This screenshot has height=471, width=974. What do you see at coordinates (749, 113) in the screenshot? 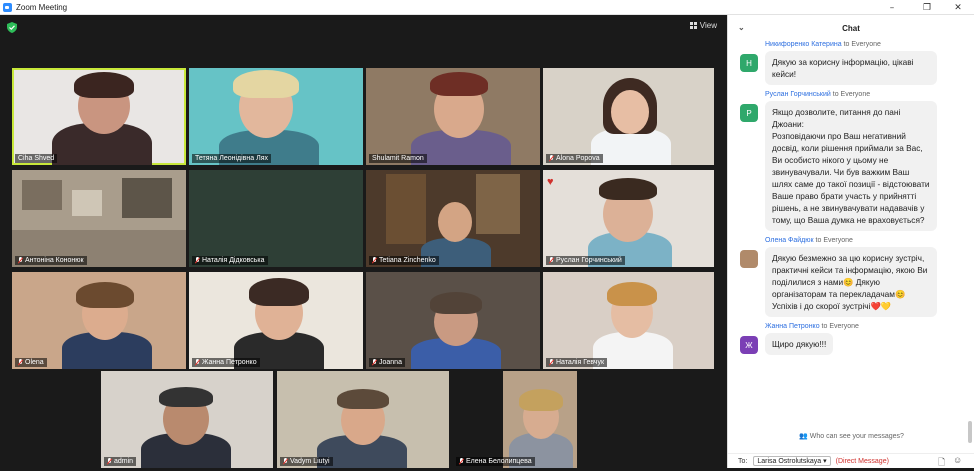
I see `avatar: Р` at bounding box center [749, 113].